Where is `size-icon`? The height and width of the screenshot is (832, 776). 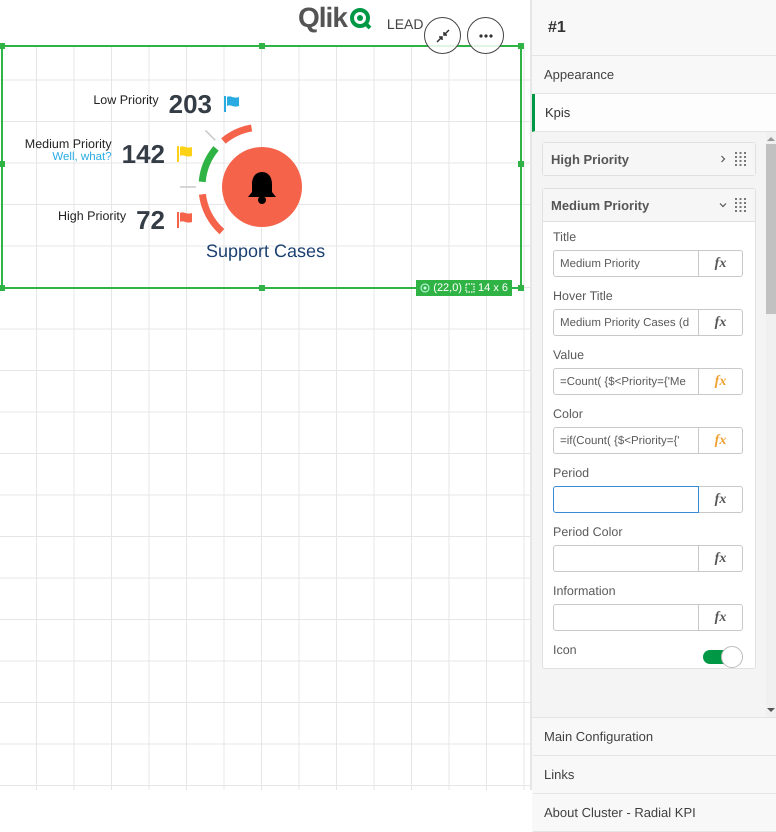
size-icon is located at coordinates (470, 288).